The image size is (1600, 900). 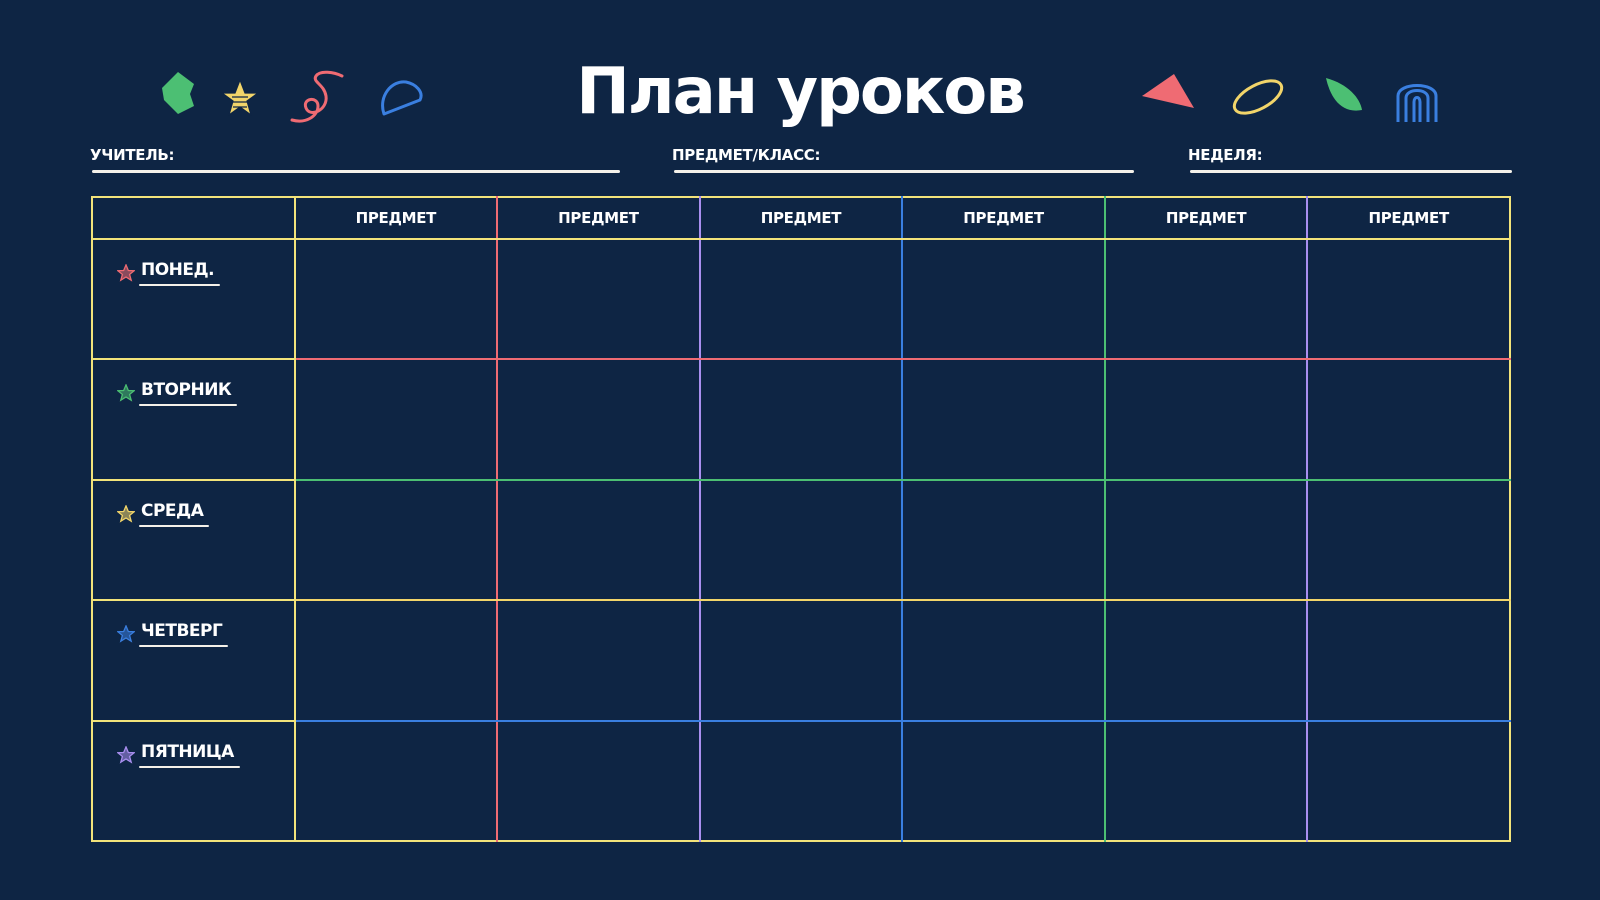 What do you see at coordinates (189, 755) in the screenshot?
I see `day-label: ПЯТНИЦА` at bounding box center [189, 755].